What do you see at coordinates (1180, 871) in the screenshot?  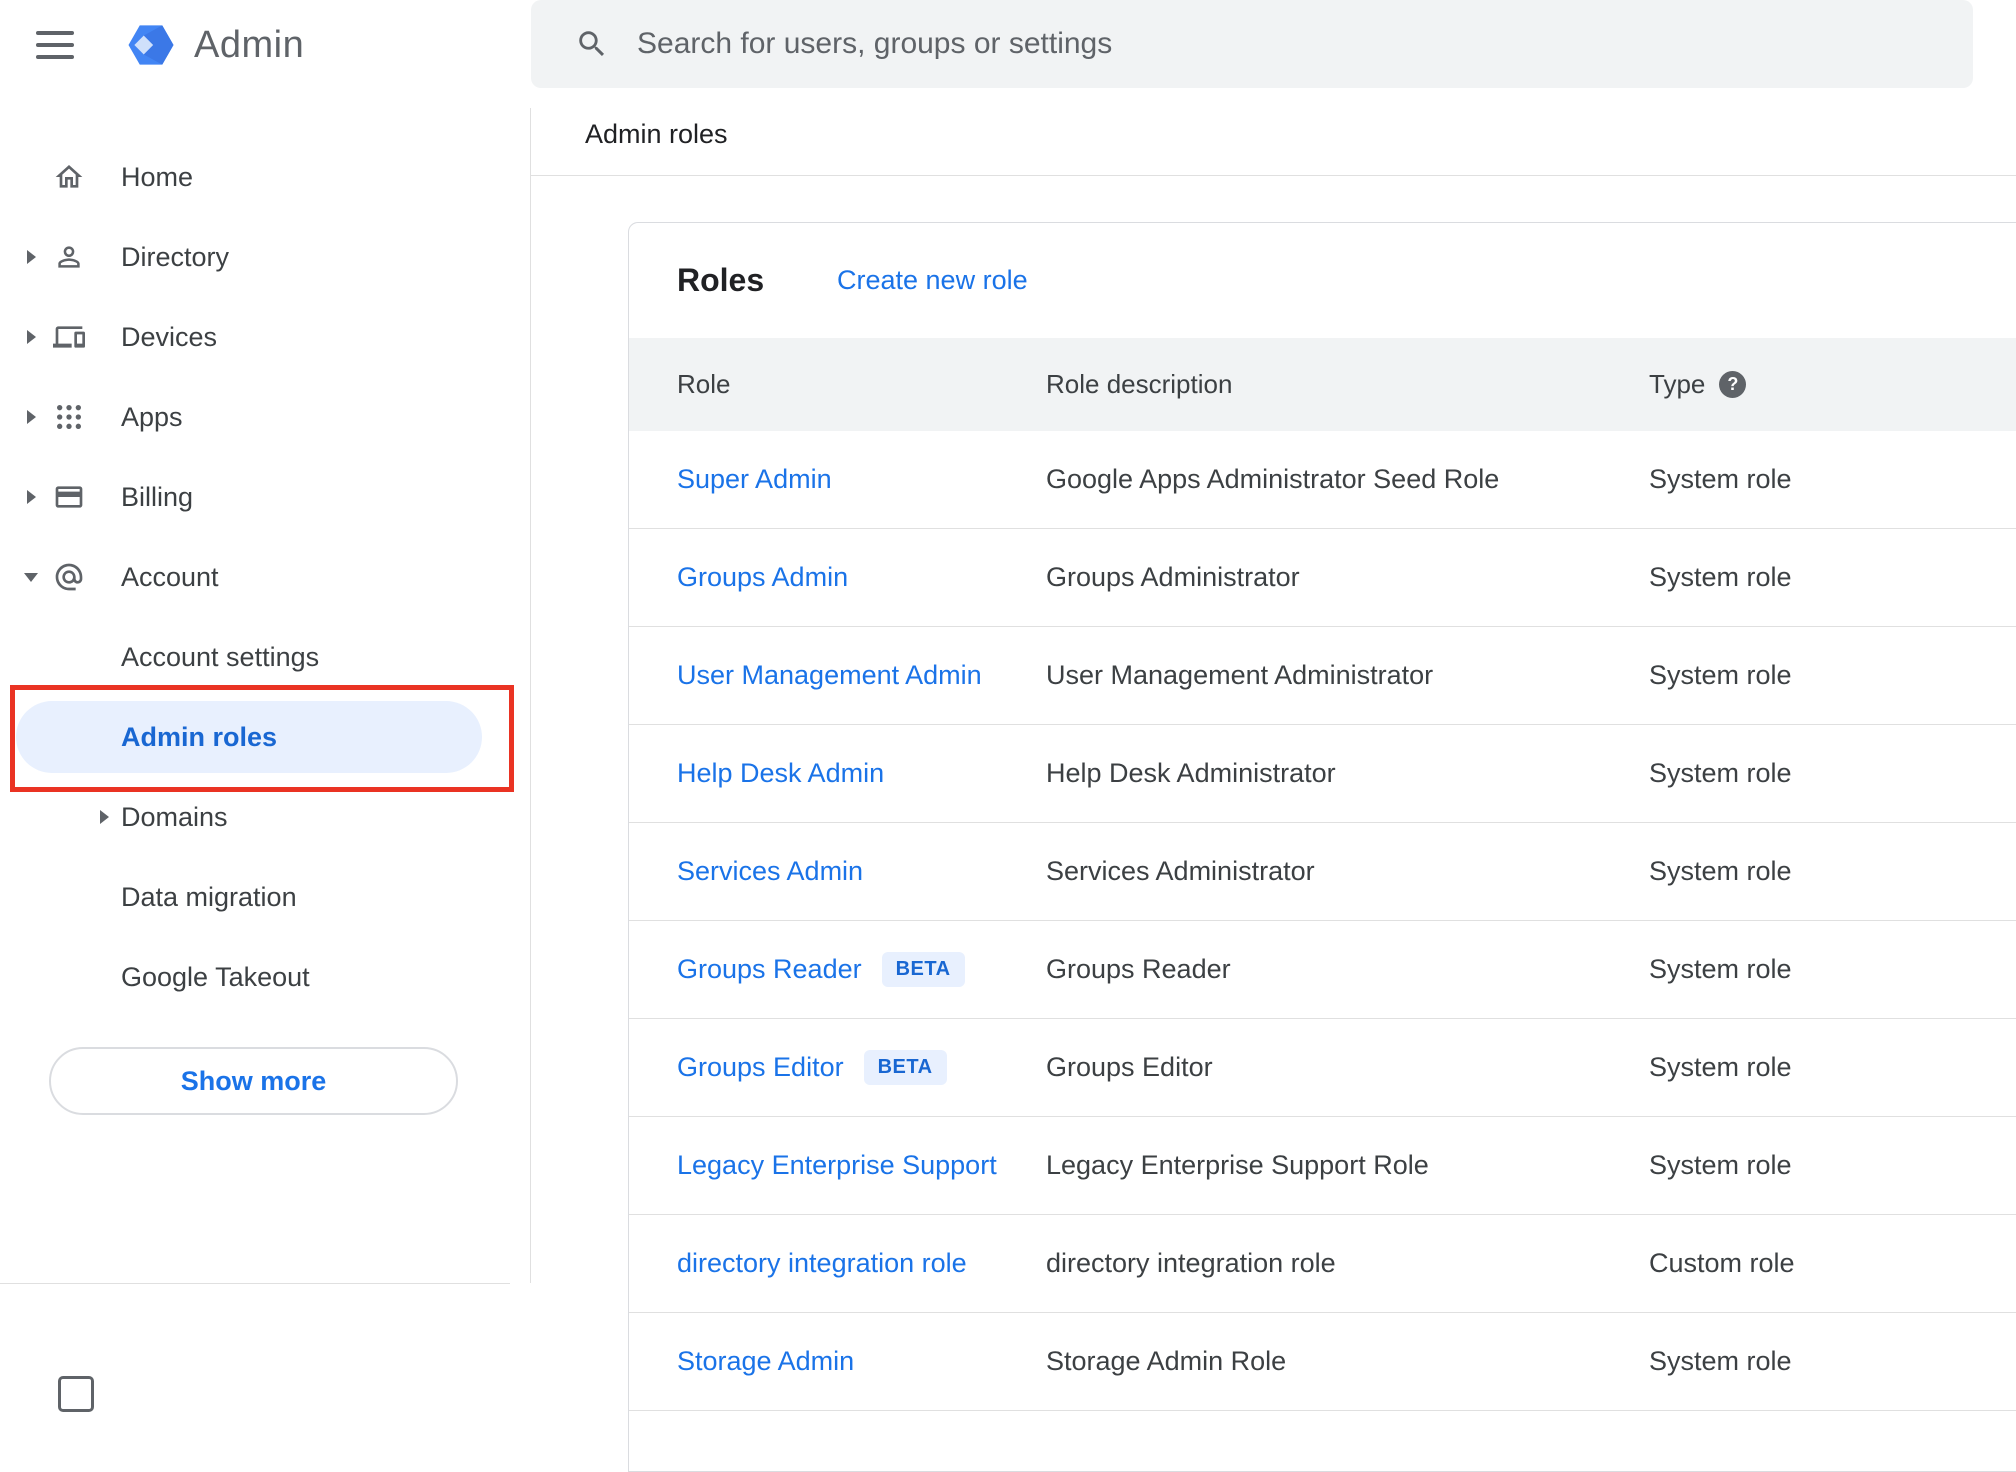 I see `role-description: Services Administrator` at bounding box center [1180, 871].